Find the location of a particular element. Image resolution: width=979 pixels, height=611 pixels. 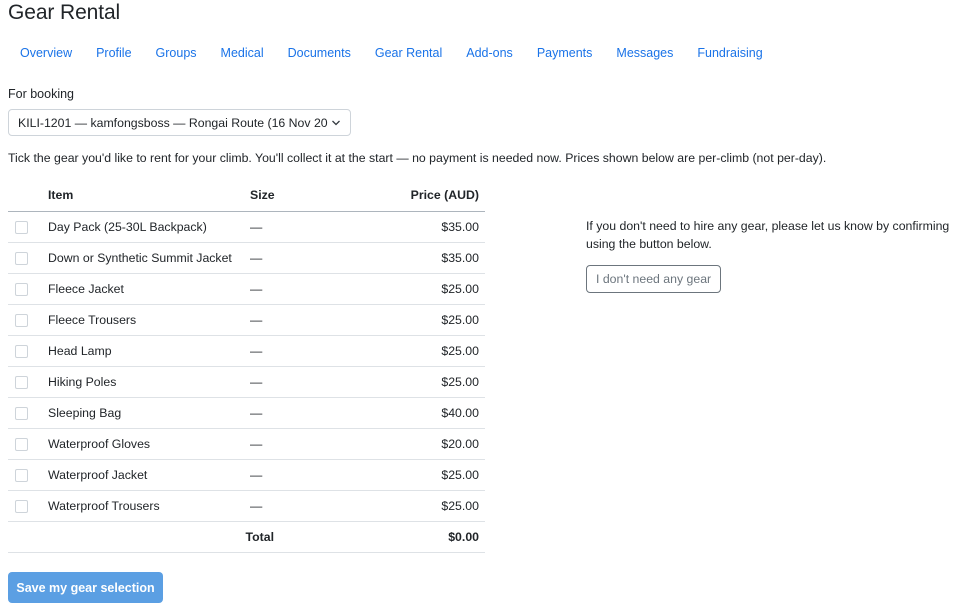

gear-item: Waterproof Jacket is located at coordinates (149, 475).